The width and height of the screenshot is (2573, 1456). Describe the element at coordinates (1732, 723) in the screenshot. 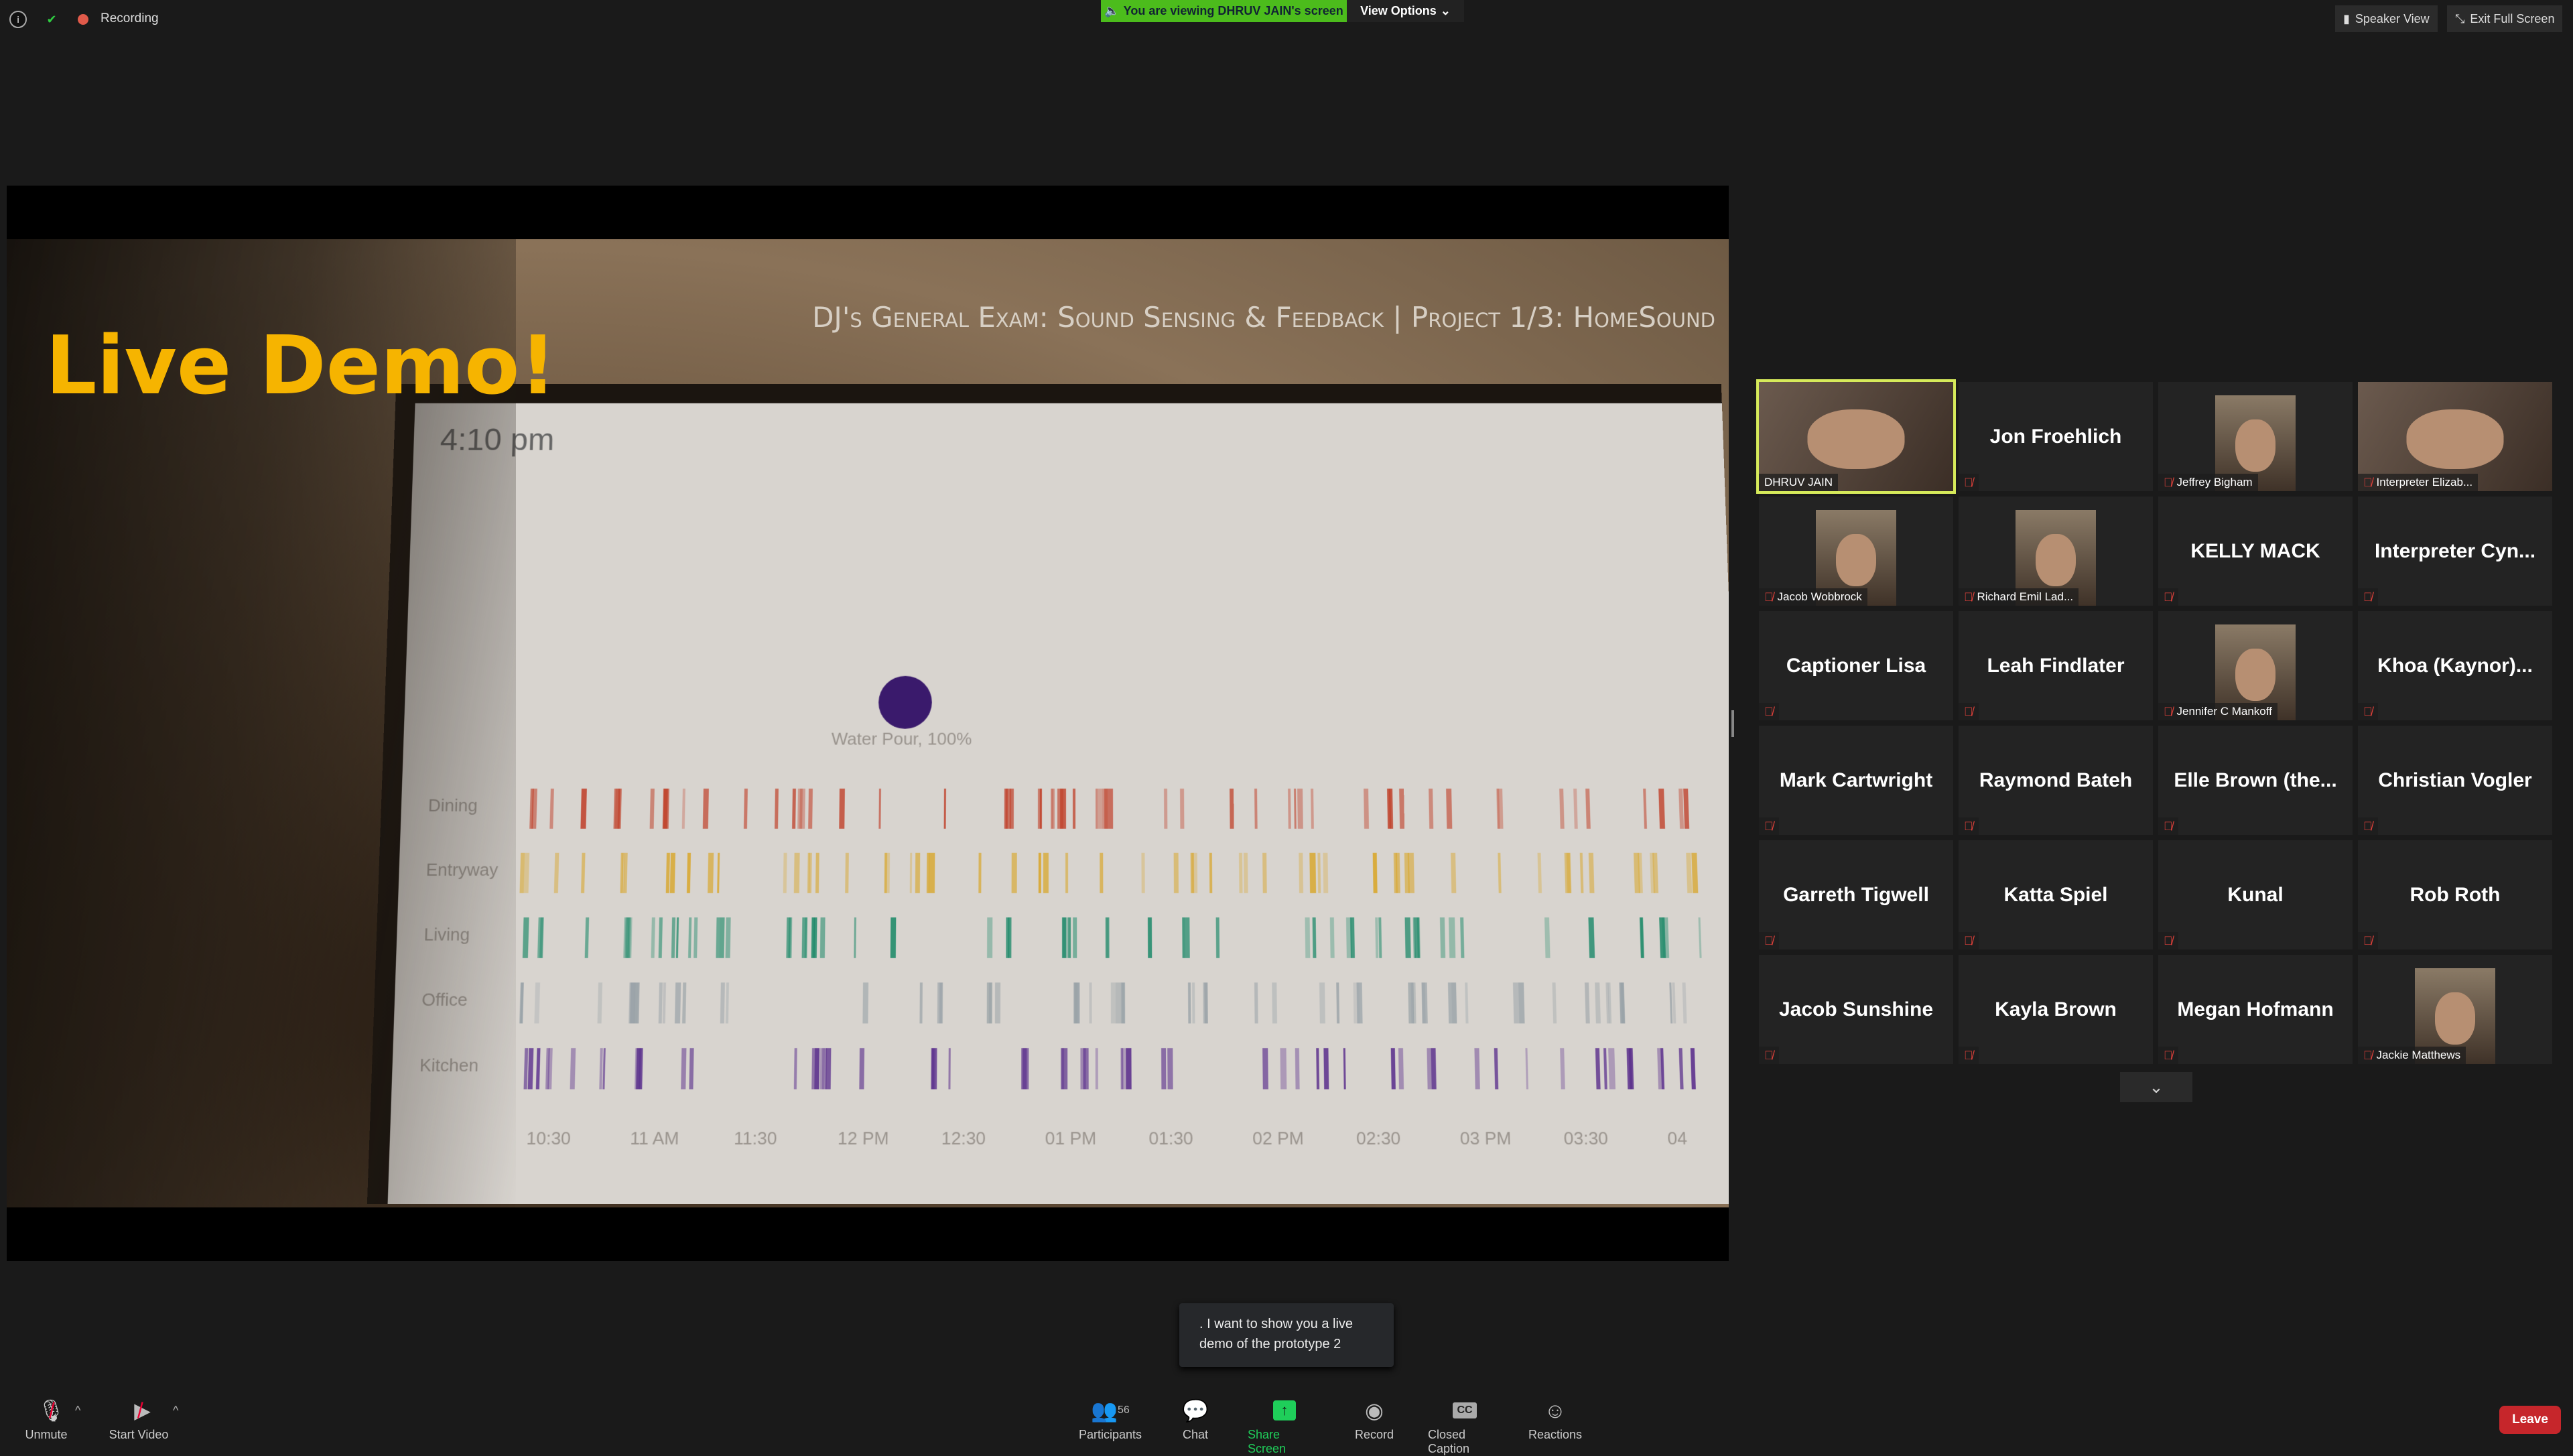

I see `resize-handle` at that location.